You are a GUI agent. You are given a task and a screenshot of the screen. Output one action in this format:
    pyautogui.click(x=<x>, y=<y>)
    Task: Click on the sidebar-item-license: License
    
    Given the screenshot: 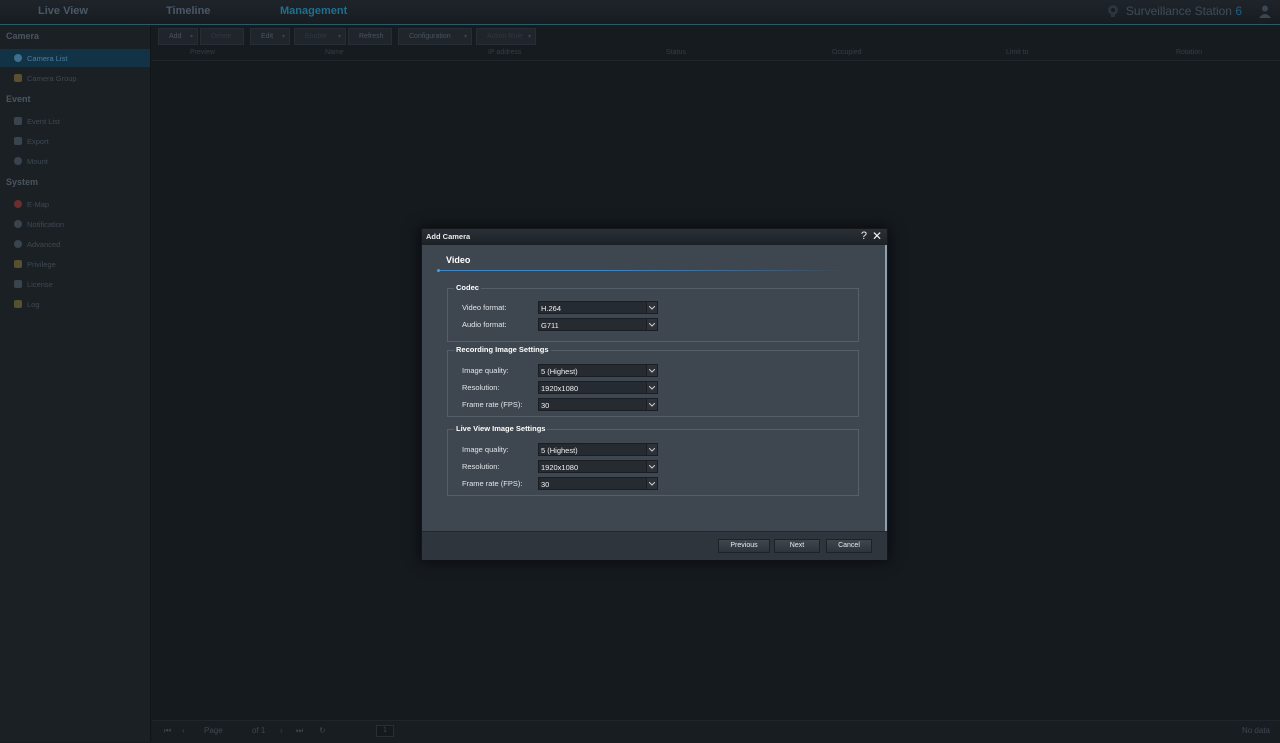 What is the action you would take?
    pyautogui.click(x=75, y=284)
    